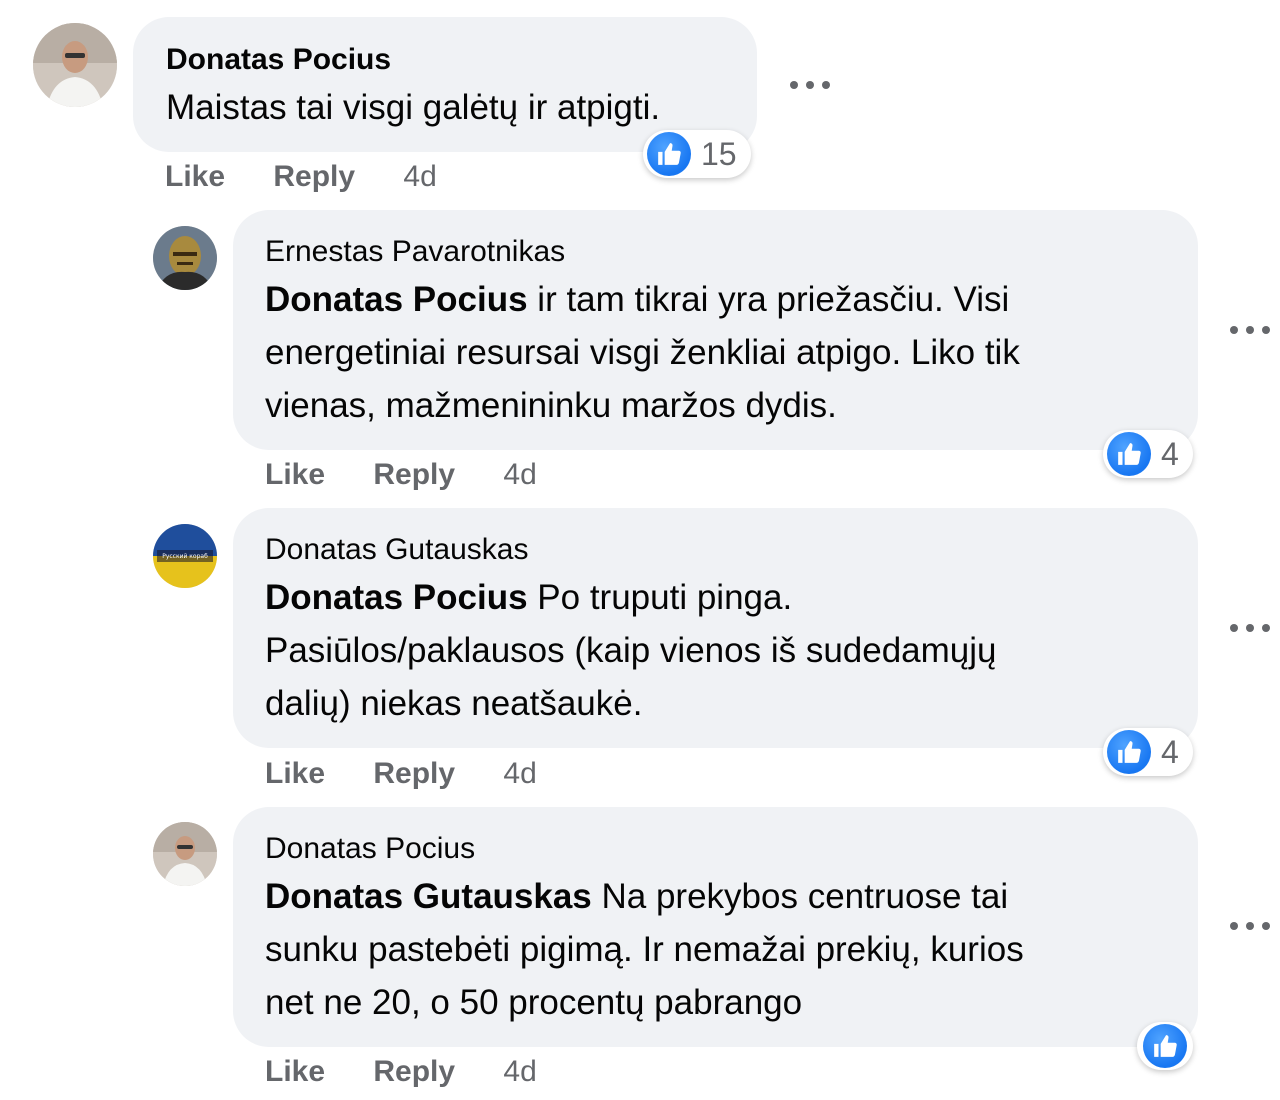  What do you see at coordinates (697, 154) in the screenshot?
I see `reaction-badge: 15` at bounding box center [697, 154].